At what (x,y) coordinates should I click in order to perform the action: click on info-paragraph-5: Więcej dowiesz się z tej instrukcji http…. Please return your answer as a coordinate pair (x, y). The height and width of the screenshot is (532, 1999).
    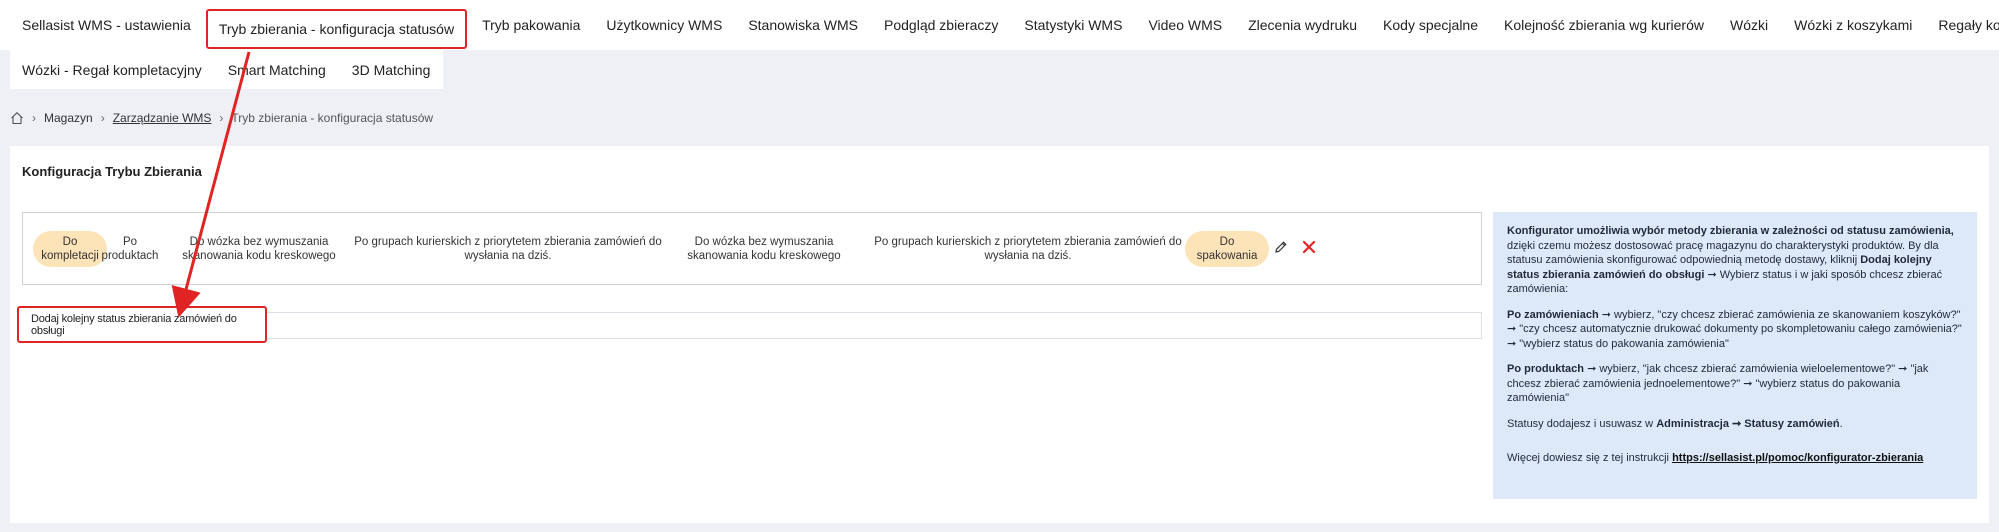
    Looking at the image, I should click on (1735, 458).